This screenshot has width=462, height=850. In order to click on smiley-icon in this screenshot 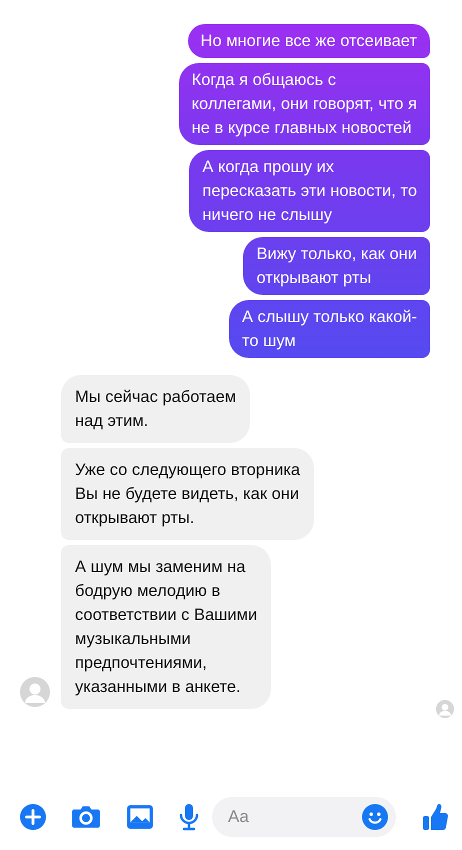, I will do `click(375, 817)`.